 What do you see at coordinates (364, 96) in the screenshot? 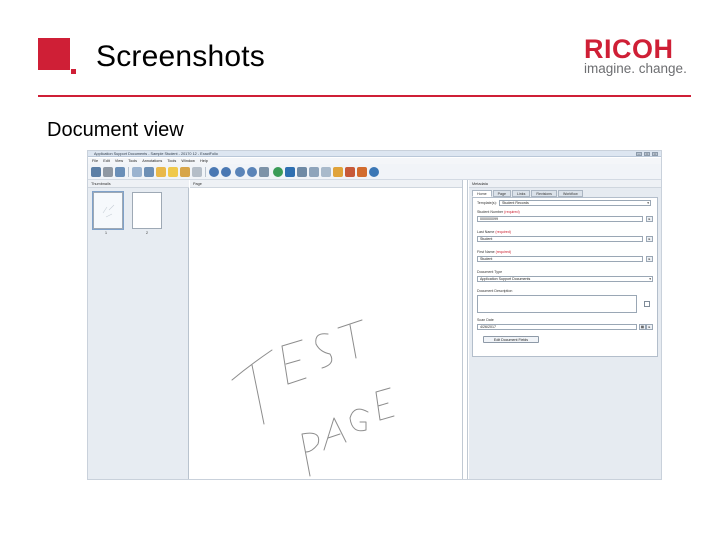
I see `title-divider` at bounding box center [364, 96].